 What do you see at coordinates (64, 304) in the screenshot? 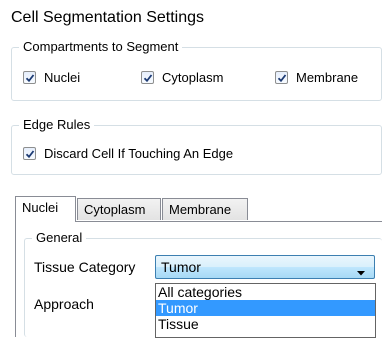
I see `approach-label: Approach` at bounding box center [64, 304].